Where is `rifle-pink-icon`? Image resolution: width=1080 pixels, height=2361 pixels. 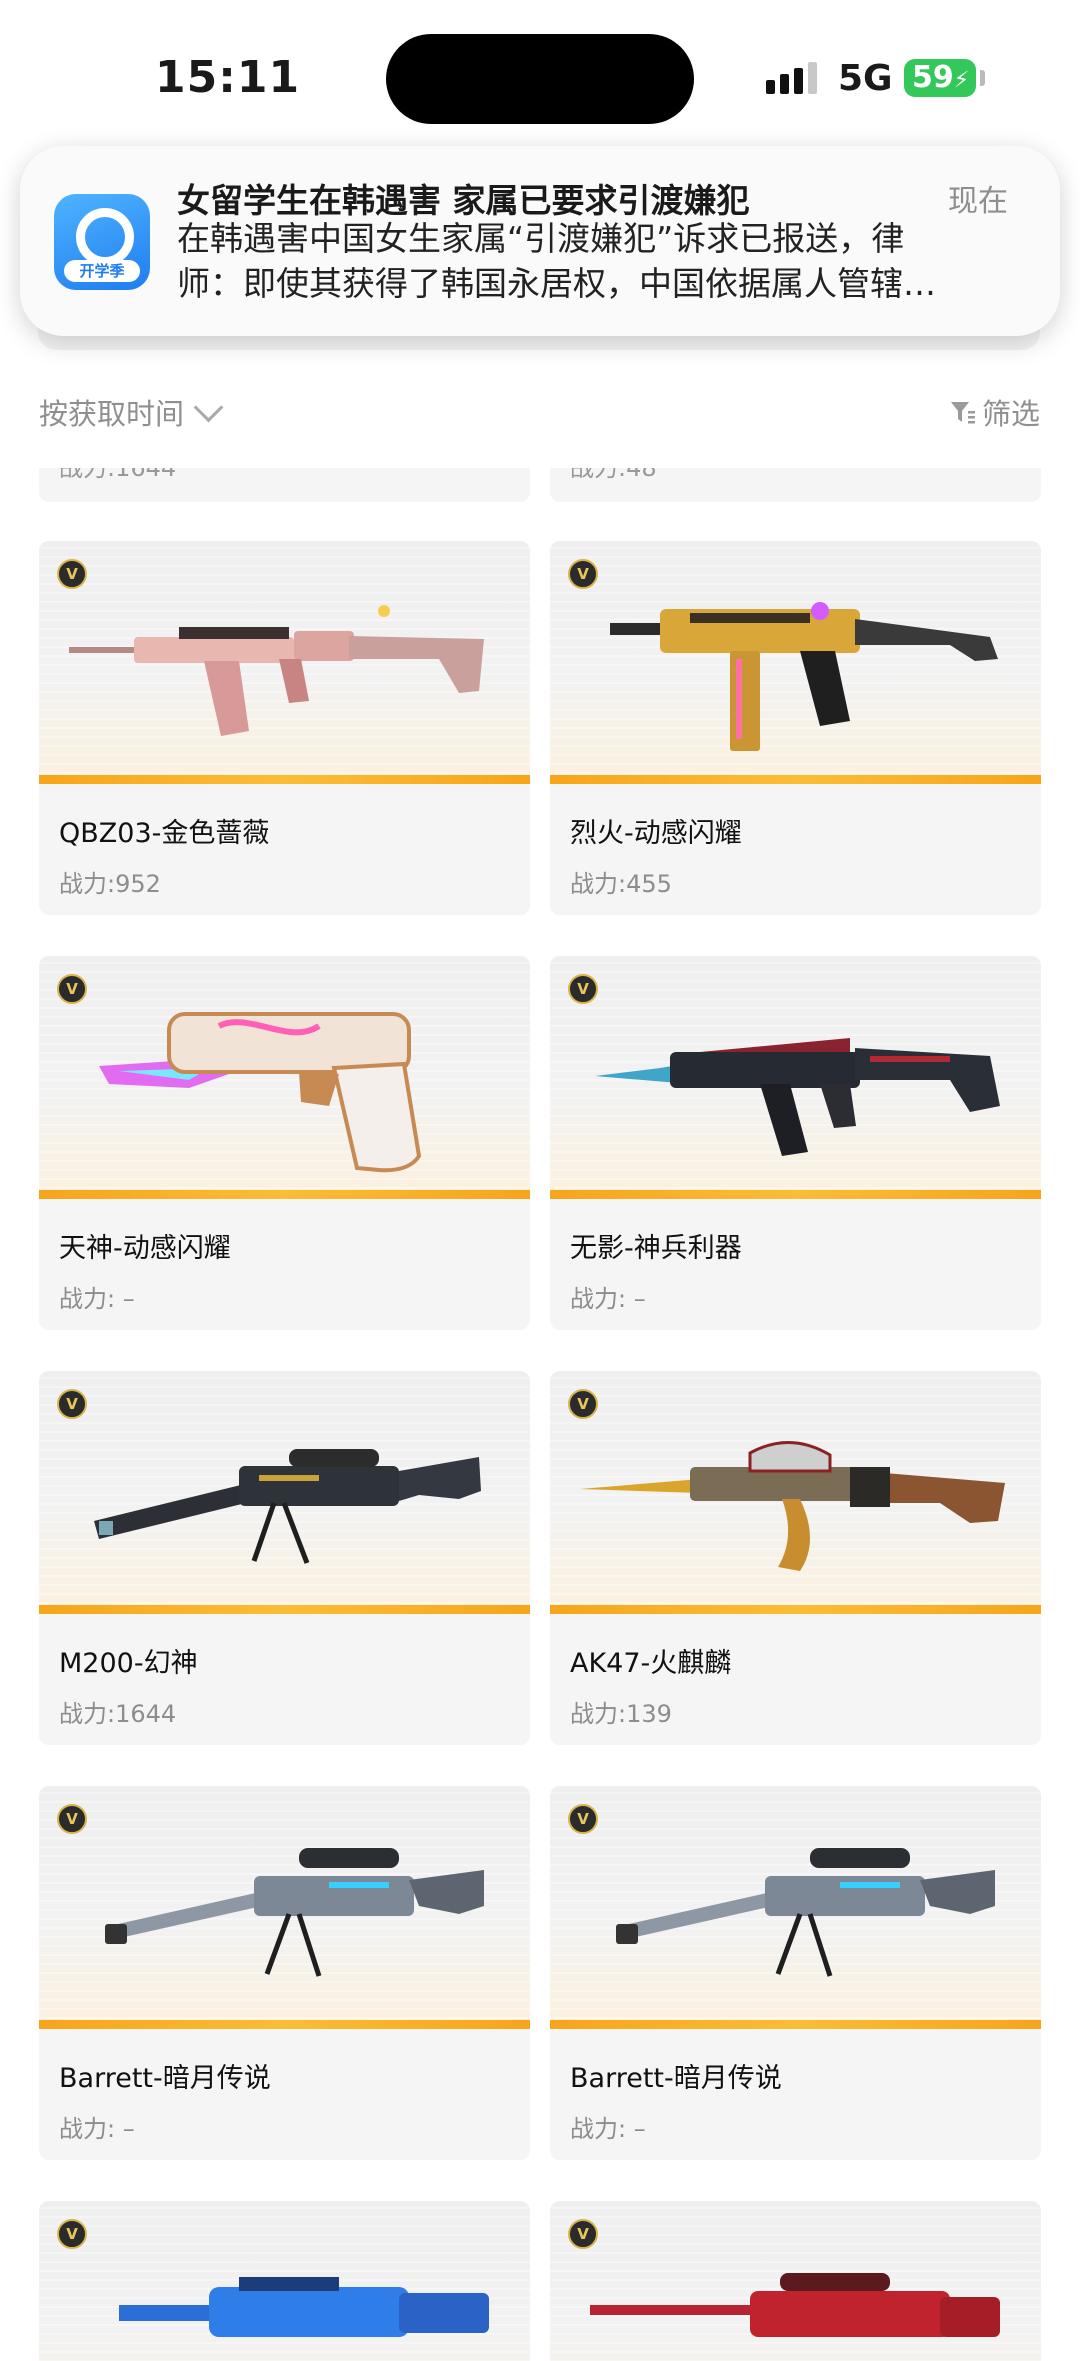
rifle-pink-icon is located at coordinates (276, 670).